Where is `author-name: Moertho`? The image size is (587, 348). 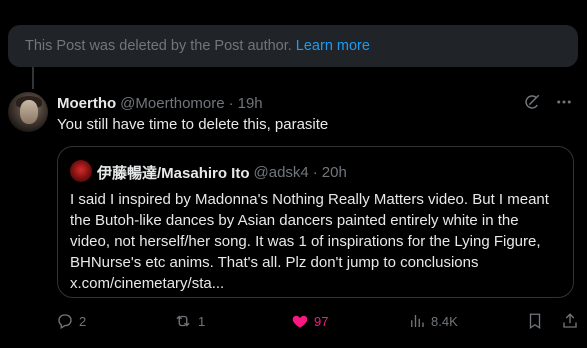 author-name: Moertho is located at coordinates (86, 103).